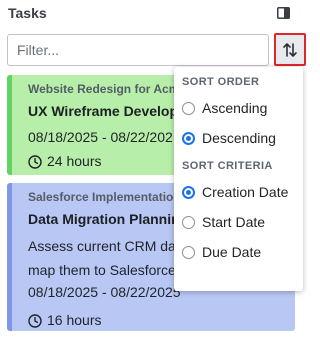  What do you see at coordinates (234, 222) in the screenshot?
I see `option-label: Start Date` at bounding box center [234, 222].